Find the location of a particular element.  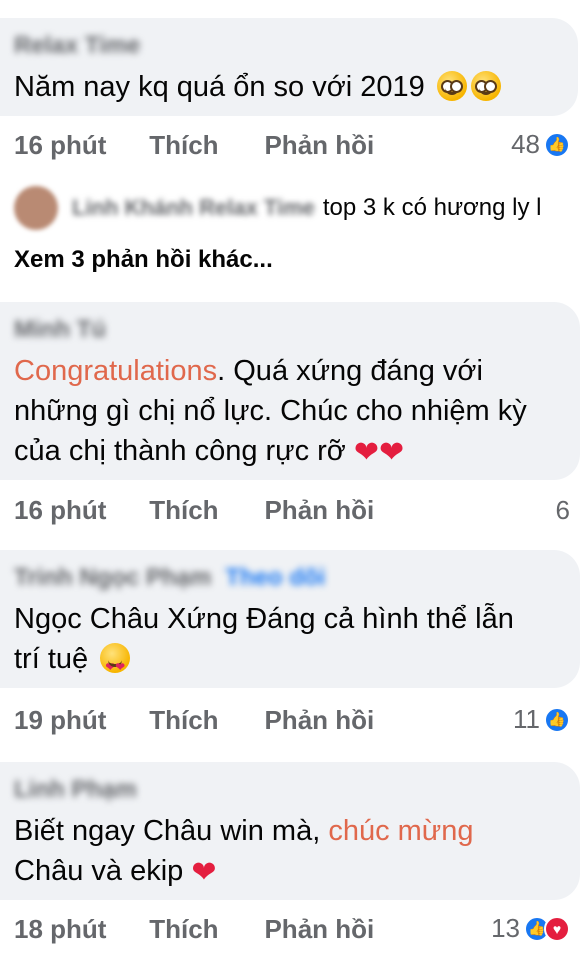

hashtag-highlight: Congratulations is located at coordinates (115, 371).